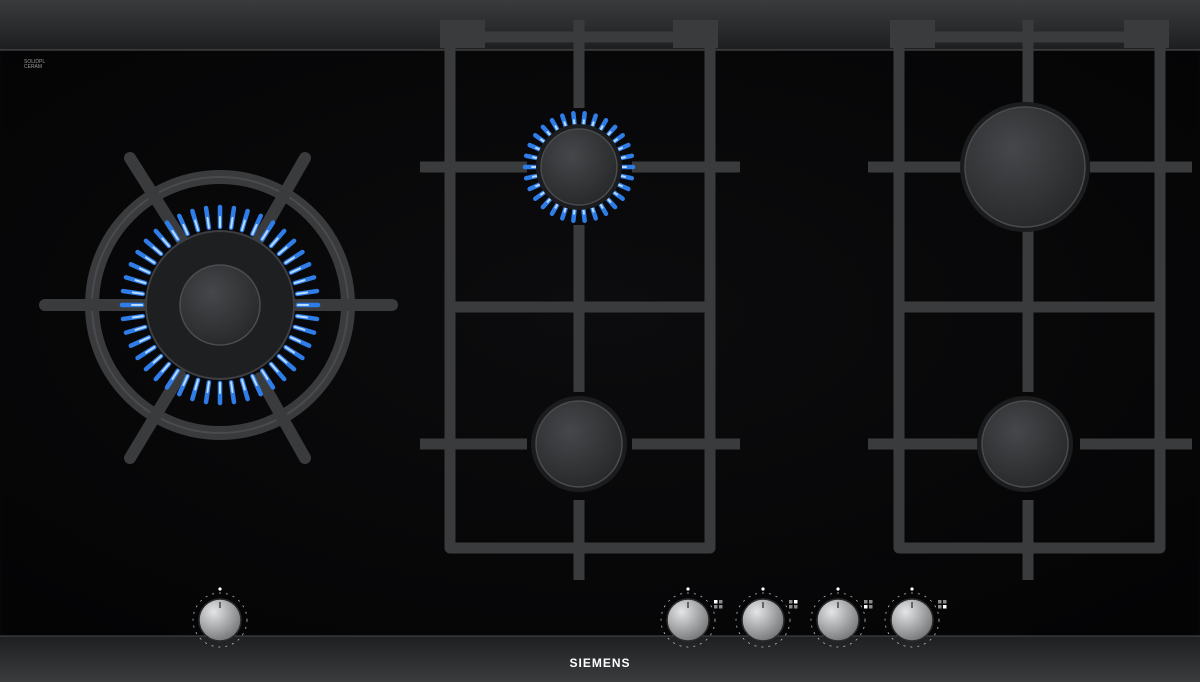 The width and height of the screenshot is (1200, 682). I want to click on middle-top-burner, so click(579, 167).